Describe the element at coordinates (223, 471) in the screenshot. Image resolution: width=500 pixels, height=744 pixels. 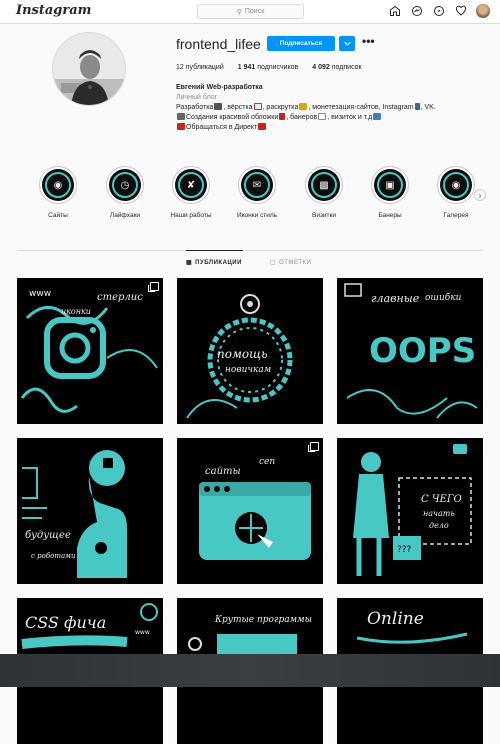
I see `svg-text: сайты` at that location.